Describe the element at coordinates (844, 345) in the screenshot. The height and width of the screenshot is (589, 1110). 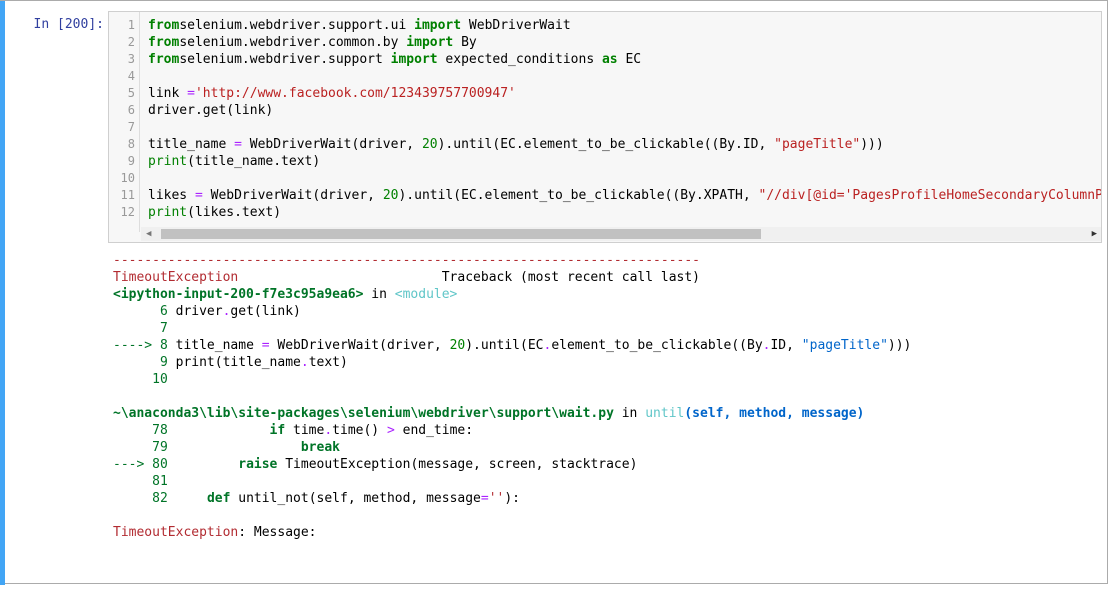
I see `traceback-token: "pageTitle"` at that location.